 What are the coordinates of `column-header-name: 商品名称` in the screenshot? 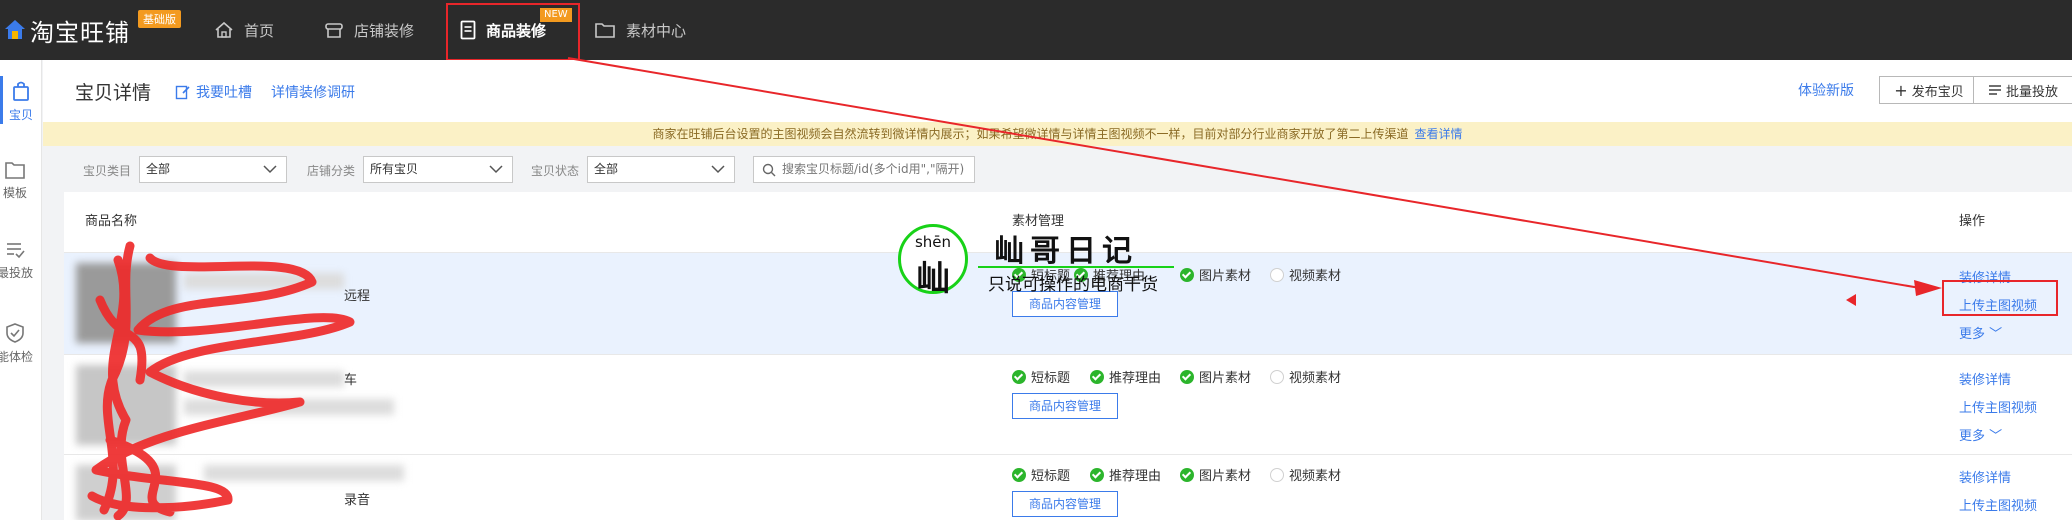 It's located at (111, 221).